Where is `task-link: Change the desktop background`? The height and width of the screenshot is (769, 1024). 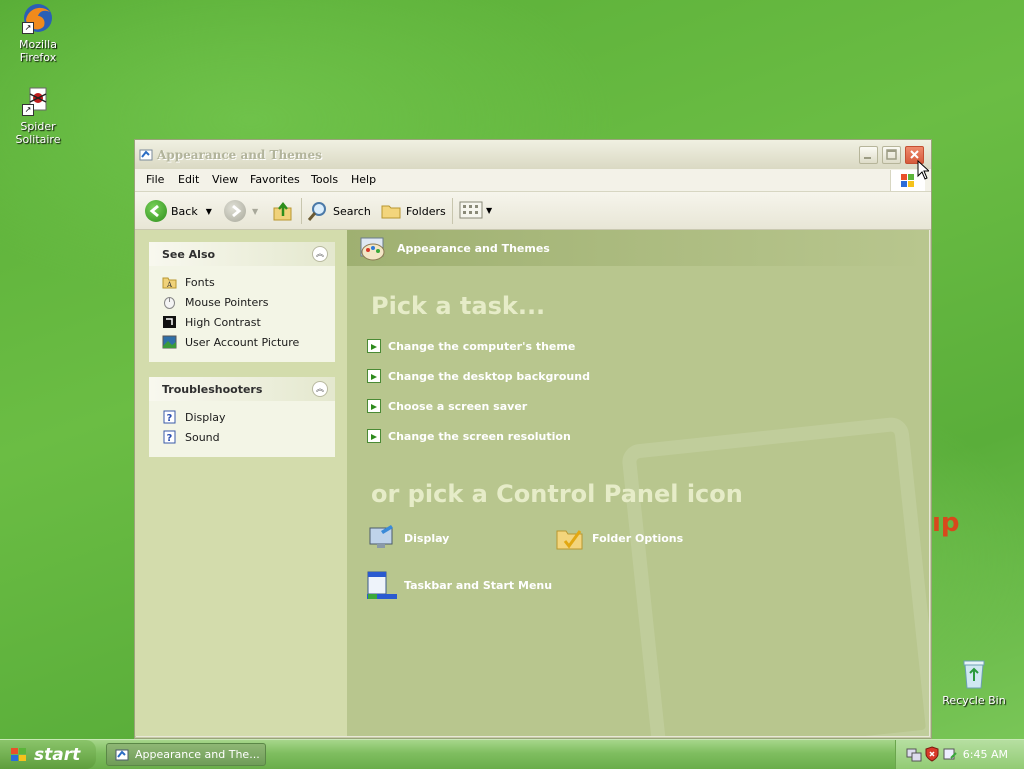 task-link: Change the desktop background is located at coordinates (478, 376).